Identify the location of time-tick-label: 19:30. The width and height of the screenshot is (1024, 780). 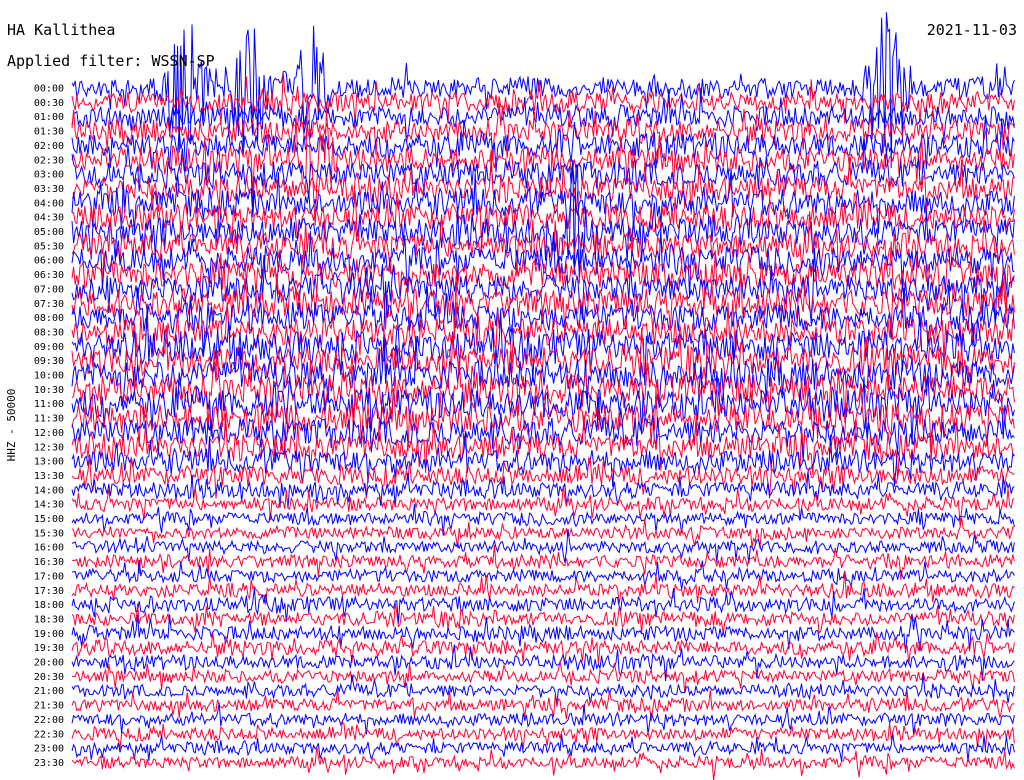
(49, 648).